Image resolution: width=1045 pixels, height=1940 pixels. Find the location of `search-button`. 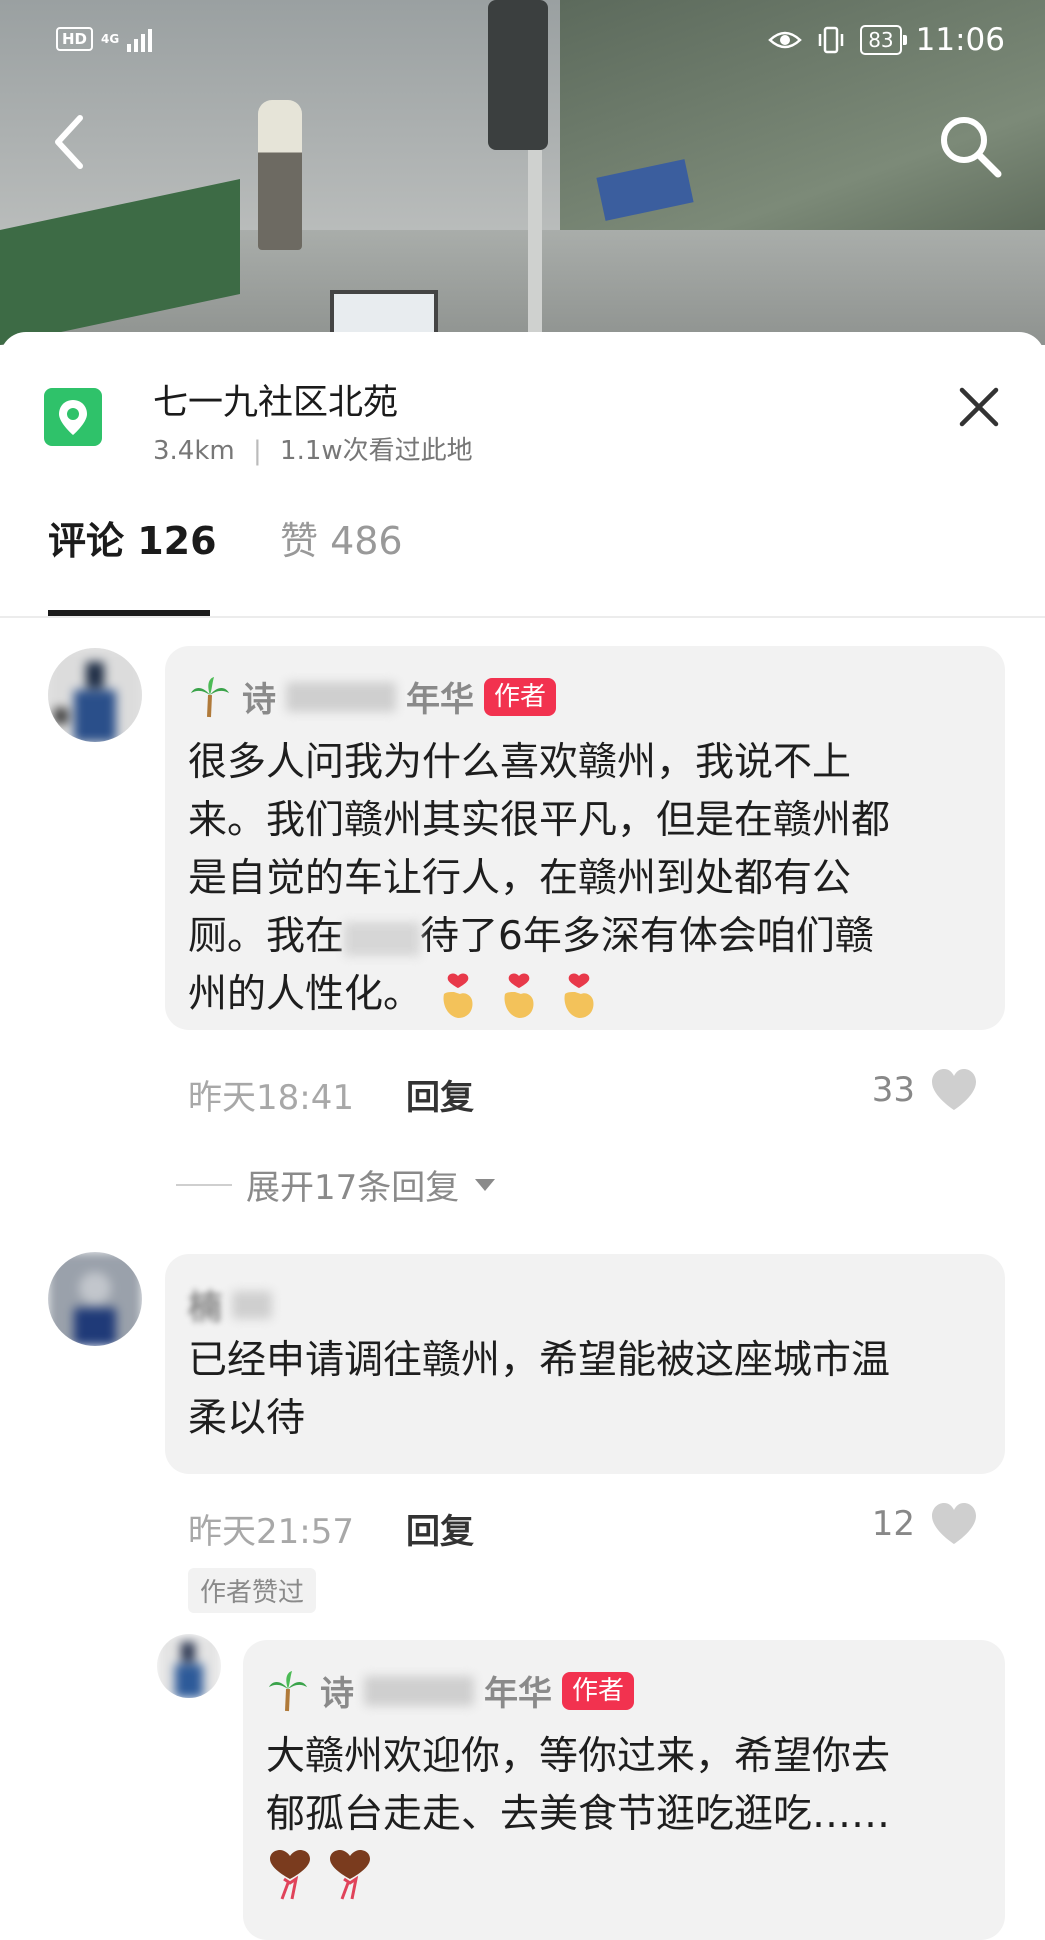

search-button is located at coordinates (971, 147).